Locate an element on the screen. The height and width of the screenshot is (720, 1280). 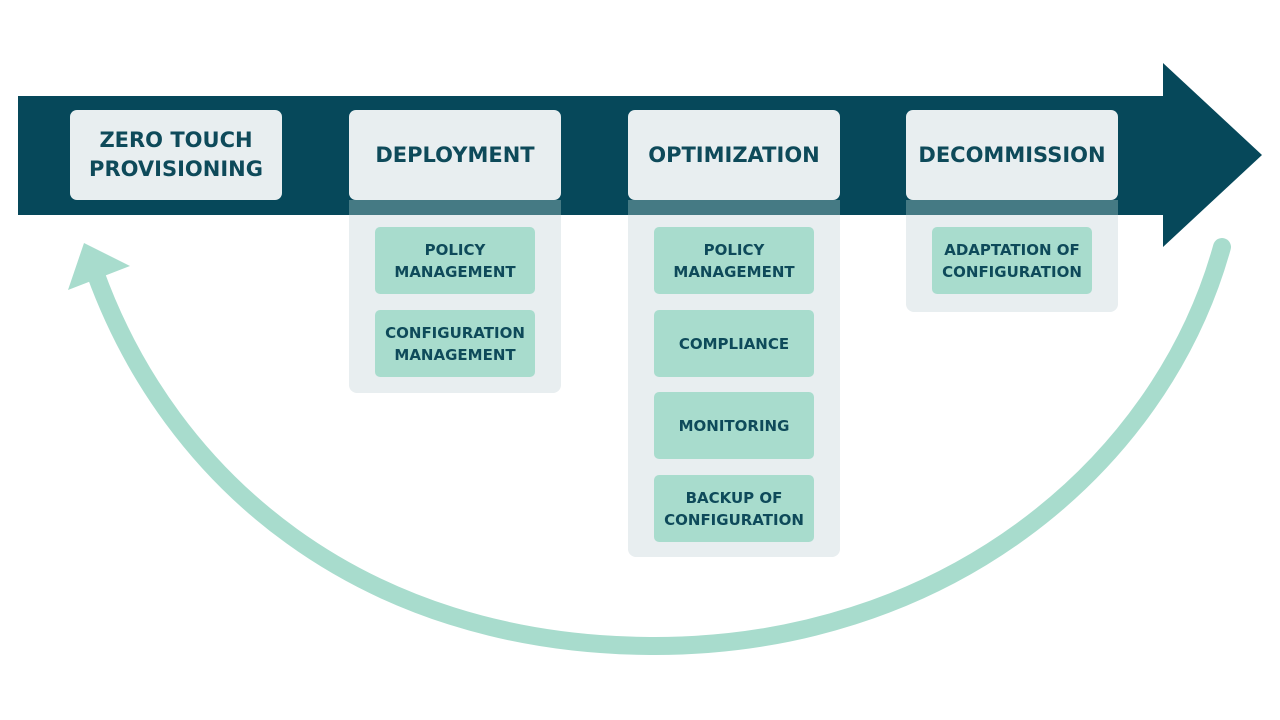
item-compliance: COMPLIANCE is located at coordinates (734, 343).